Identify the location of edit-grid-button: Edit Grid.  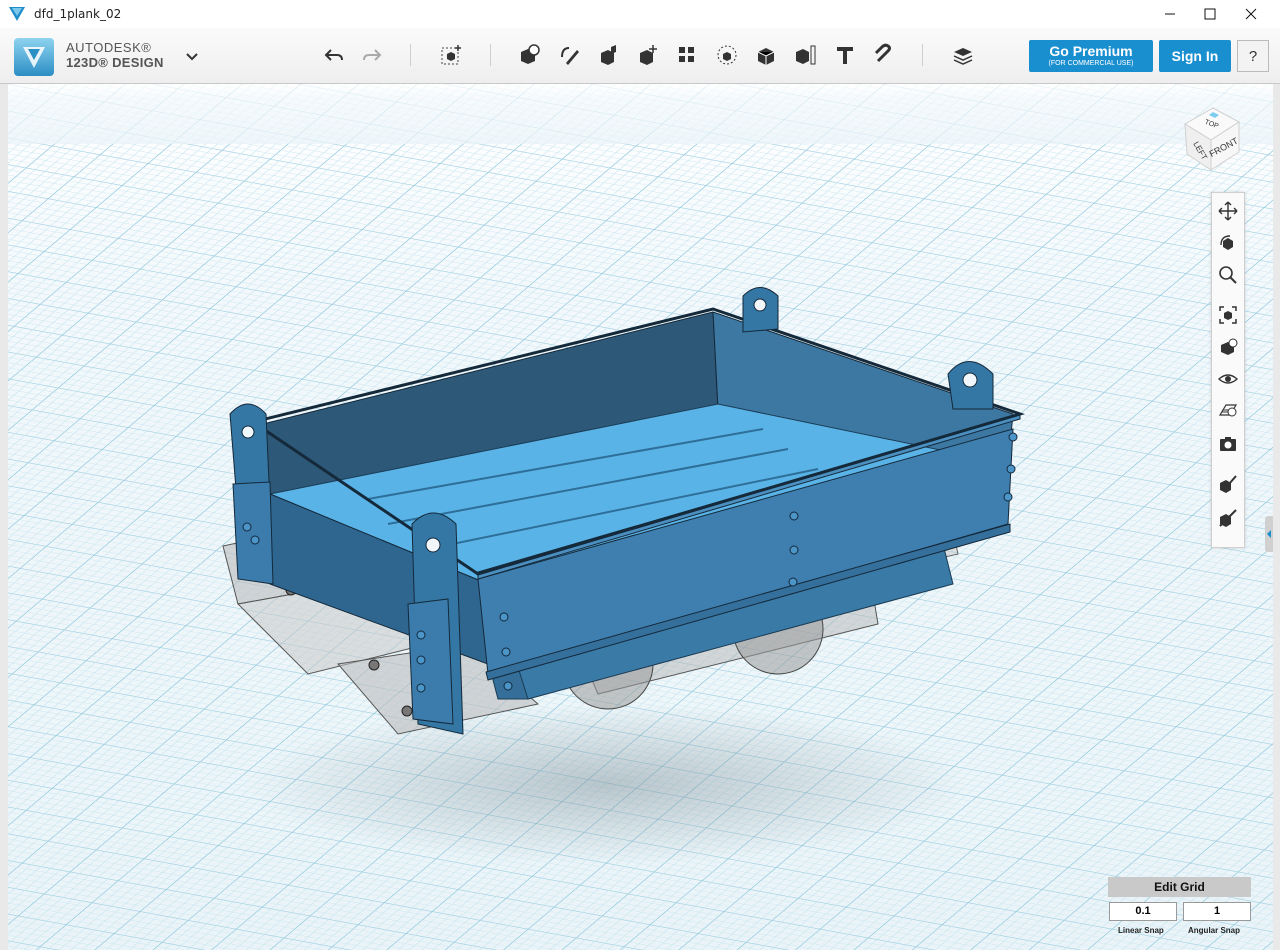
(1179, 887).